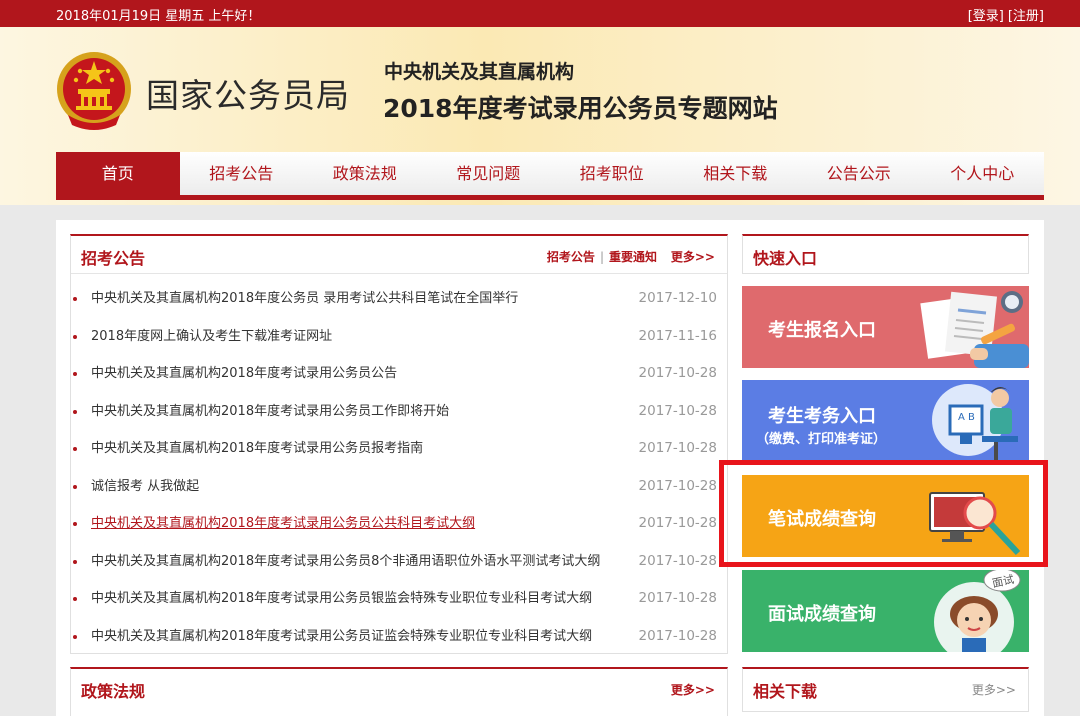  Describe the element at coordinates (540, 13) in the screenshot. I see `top-bar: 2018年01月19日 星期五 上午好！ [登录] [注册]` at that location.